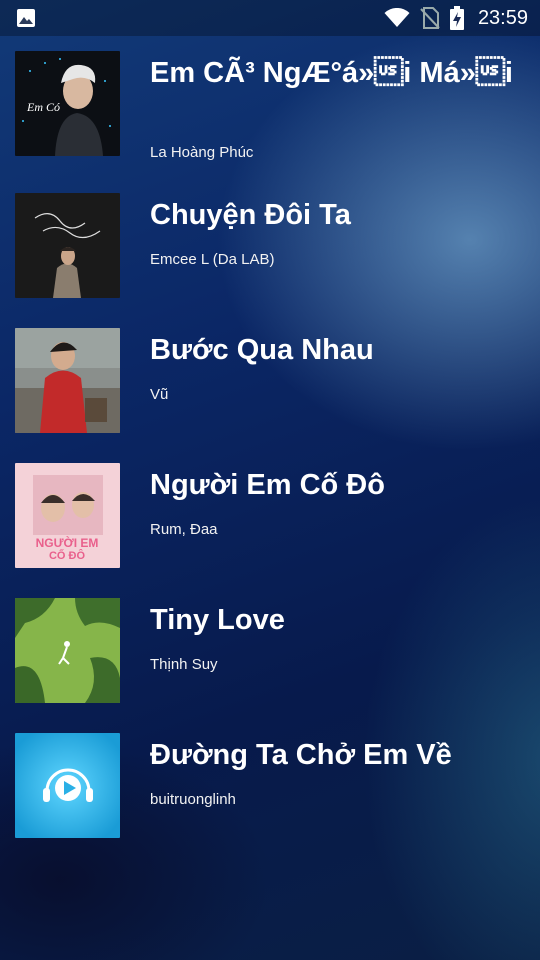 The width and height of the screenshot is (540, 960). I want to click on album-cover-chuyen-doi-ta, so click(67, 245).